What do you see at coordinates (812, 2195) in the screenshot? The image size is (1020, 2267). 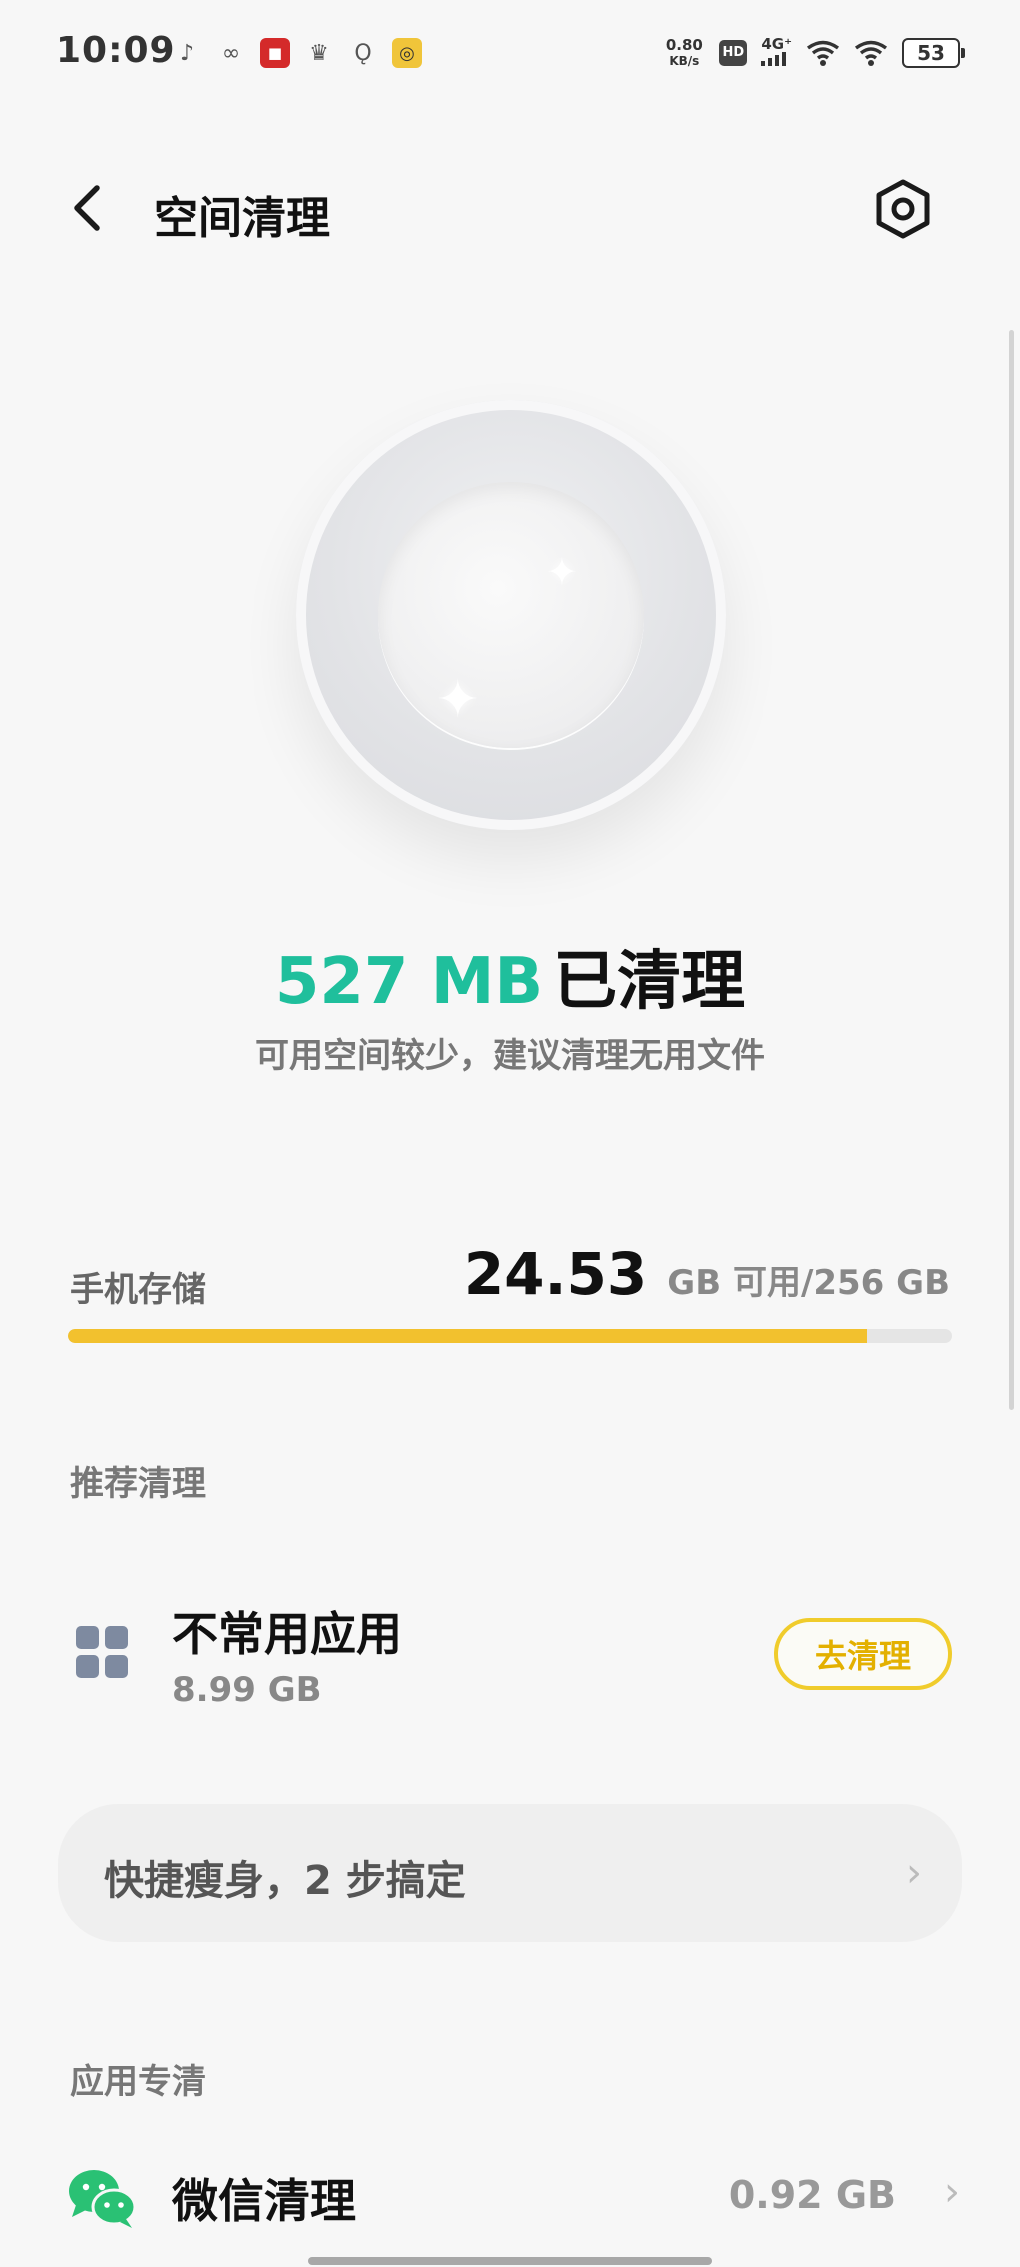 I see `wechat-clean-size: 0.92 GB` at bounding box center [812, 2195].